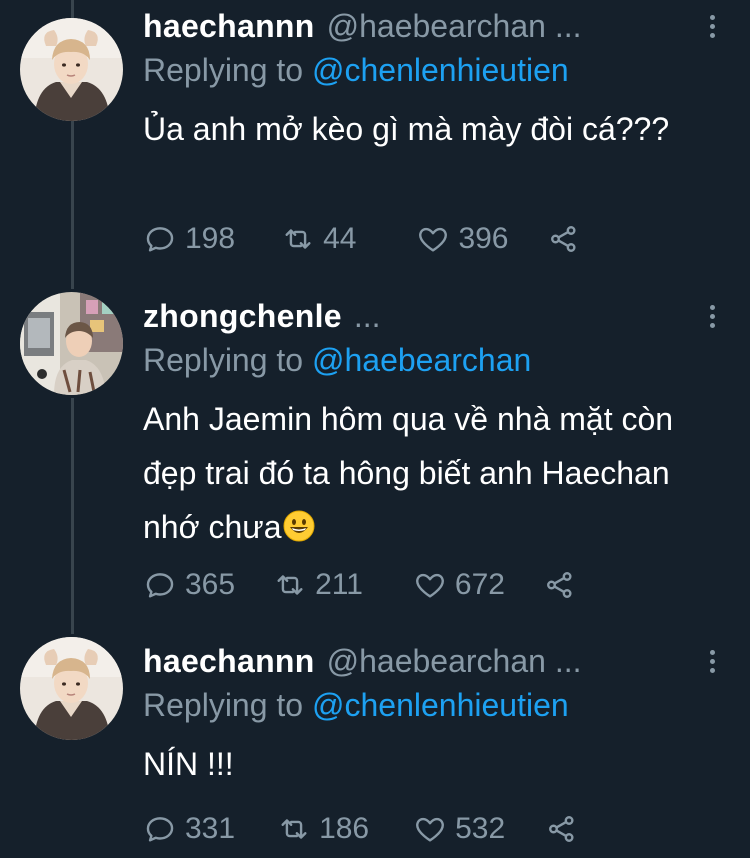 This screenshot has width=750, height=858. I want to click on replying-to: Replying to @haebearchan, so click(436, 360).